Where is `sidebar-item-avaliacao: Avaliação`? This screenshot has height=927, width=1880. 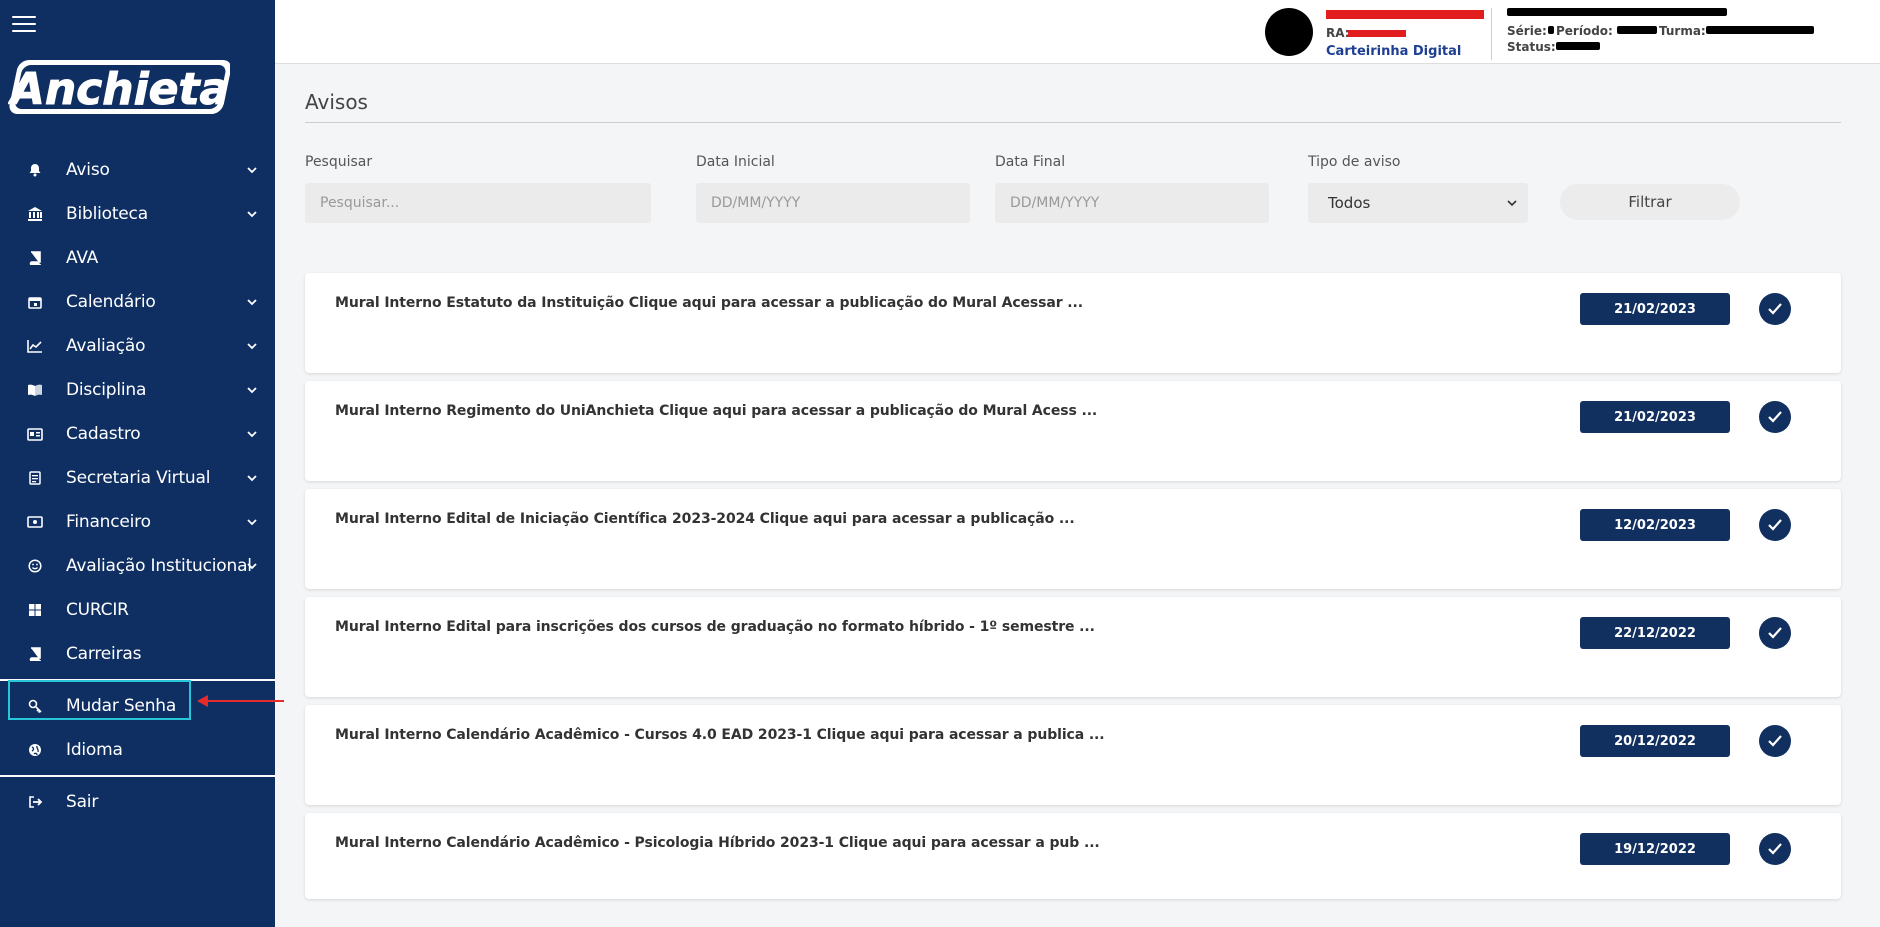
sidebar-item-avaliacao: Avaliação is located at coordinates (137, 346).